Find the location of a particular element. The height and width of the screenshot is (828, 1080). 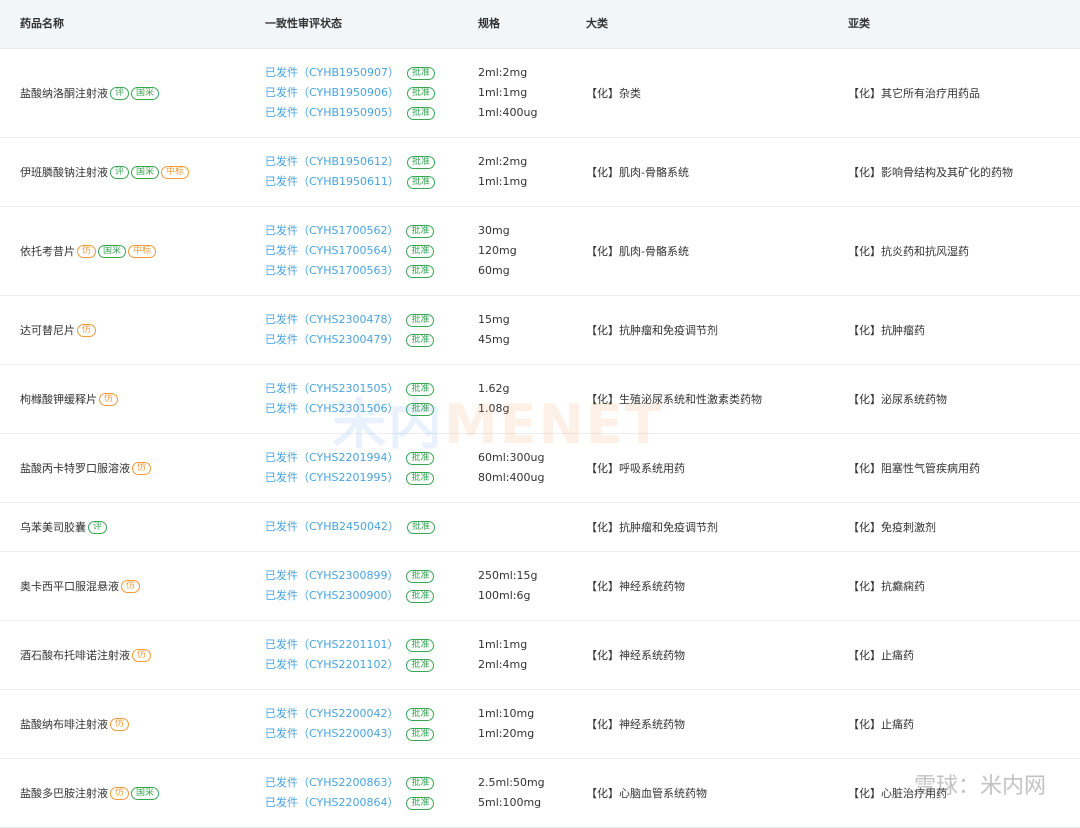

status-line: 已发件（CYHS2201995） 批准 is located at coordinates (370, 478).